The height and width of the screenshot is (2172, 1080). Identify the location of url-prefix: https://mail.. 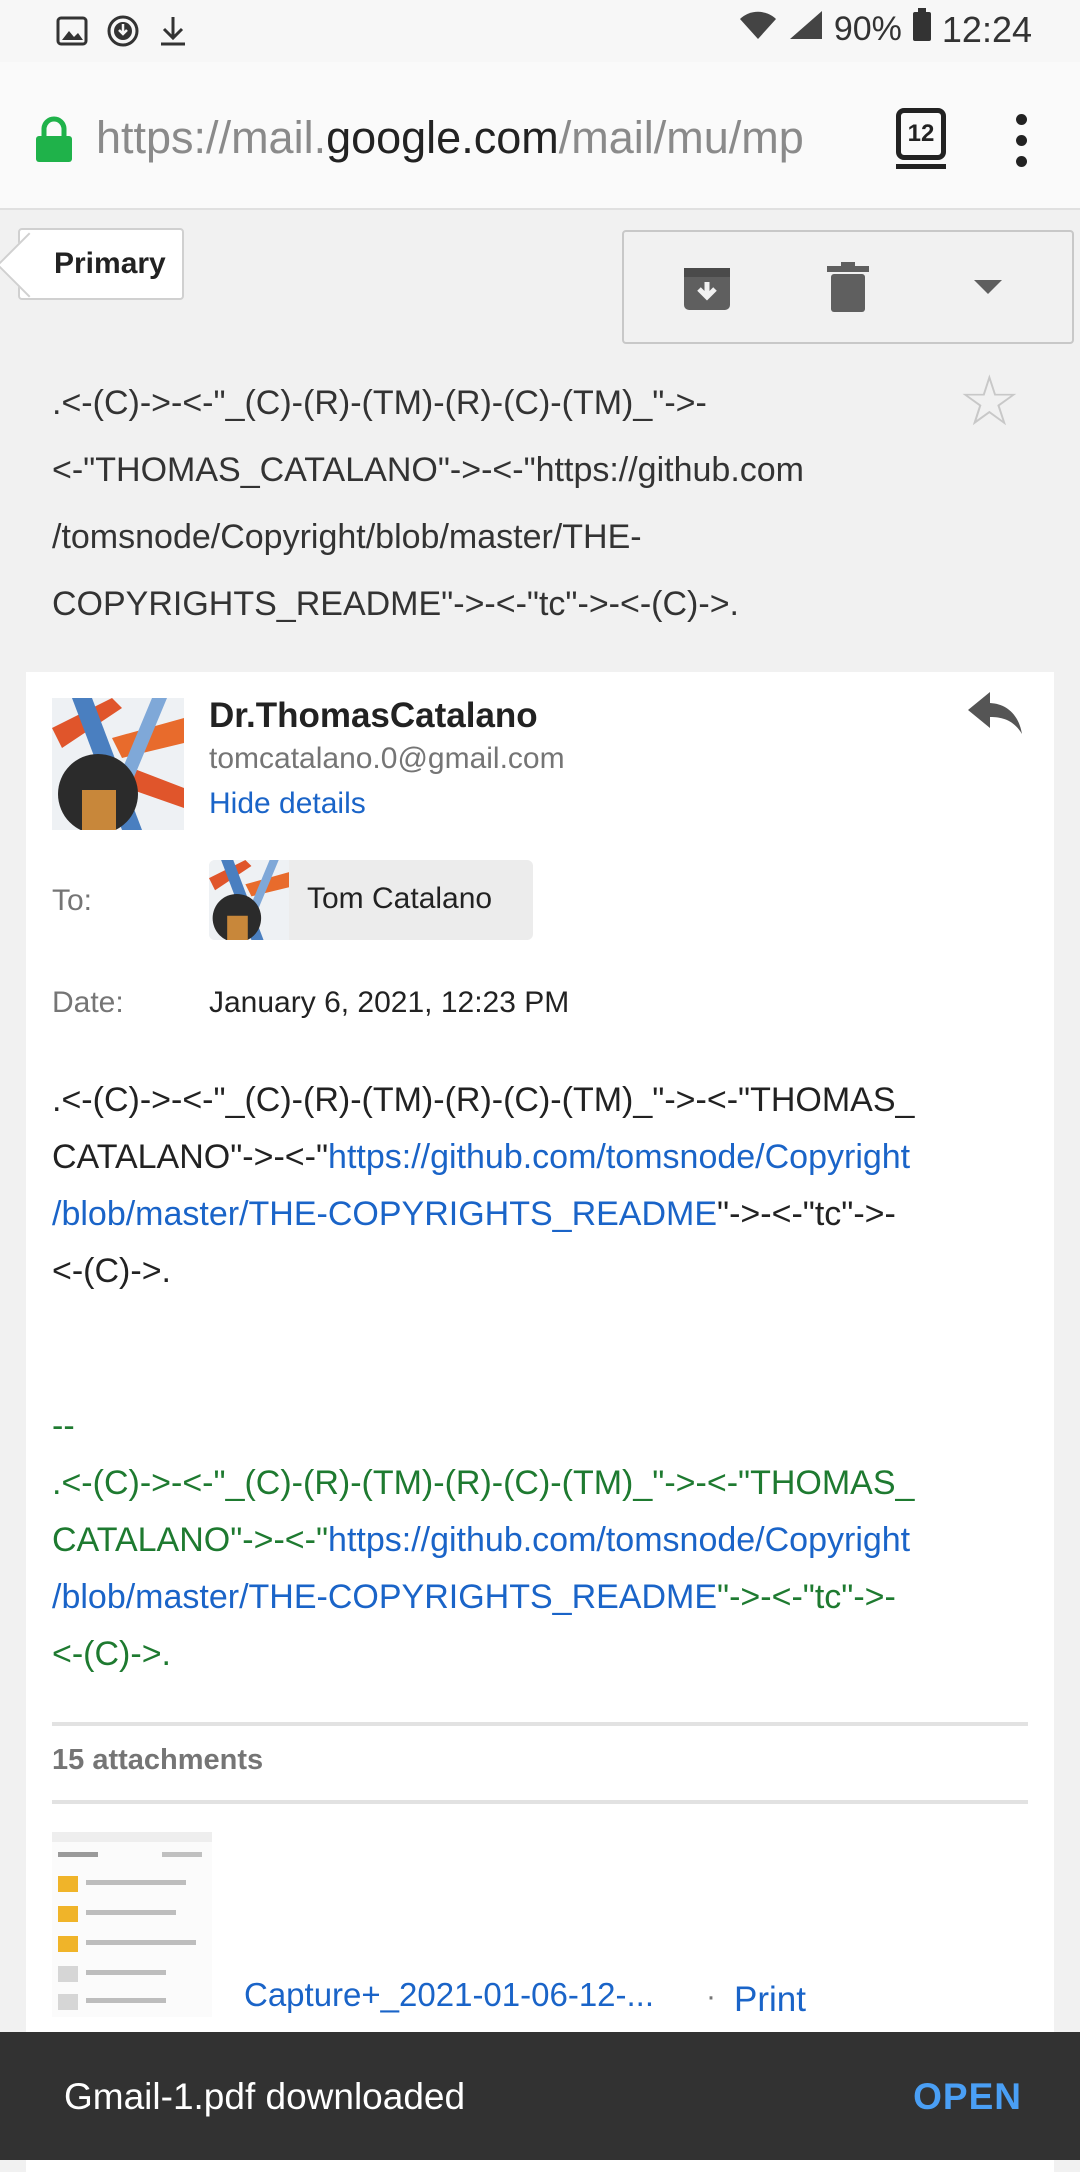
(211, 137).